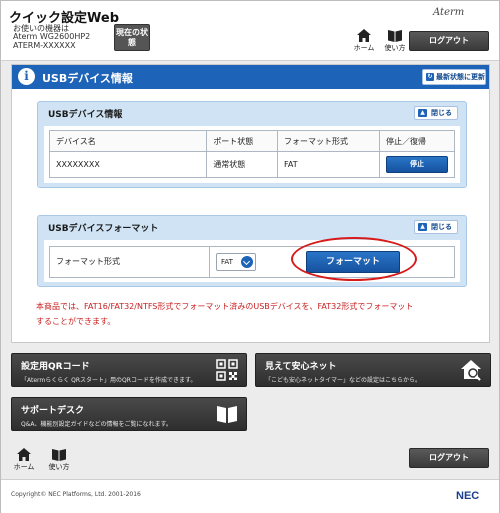  What do you see at coordinates (460, 77) in the screenshot?
I see `refresh-label: 最新状態に更新` at bounding box center [460, 77].